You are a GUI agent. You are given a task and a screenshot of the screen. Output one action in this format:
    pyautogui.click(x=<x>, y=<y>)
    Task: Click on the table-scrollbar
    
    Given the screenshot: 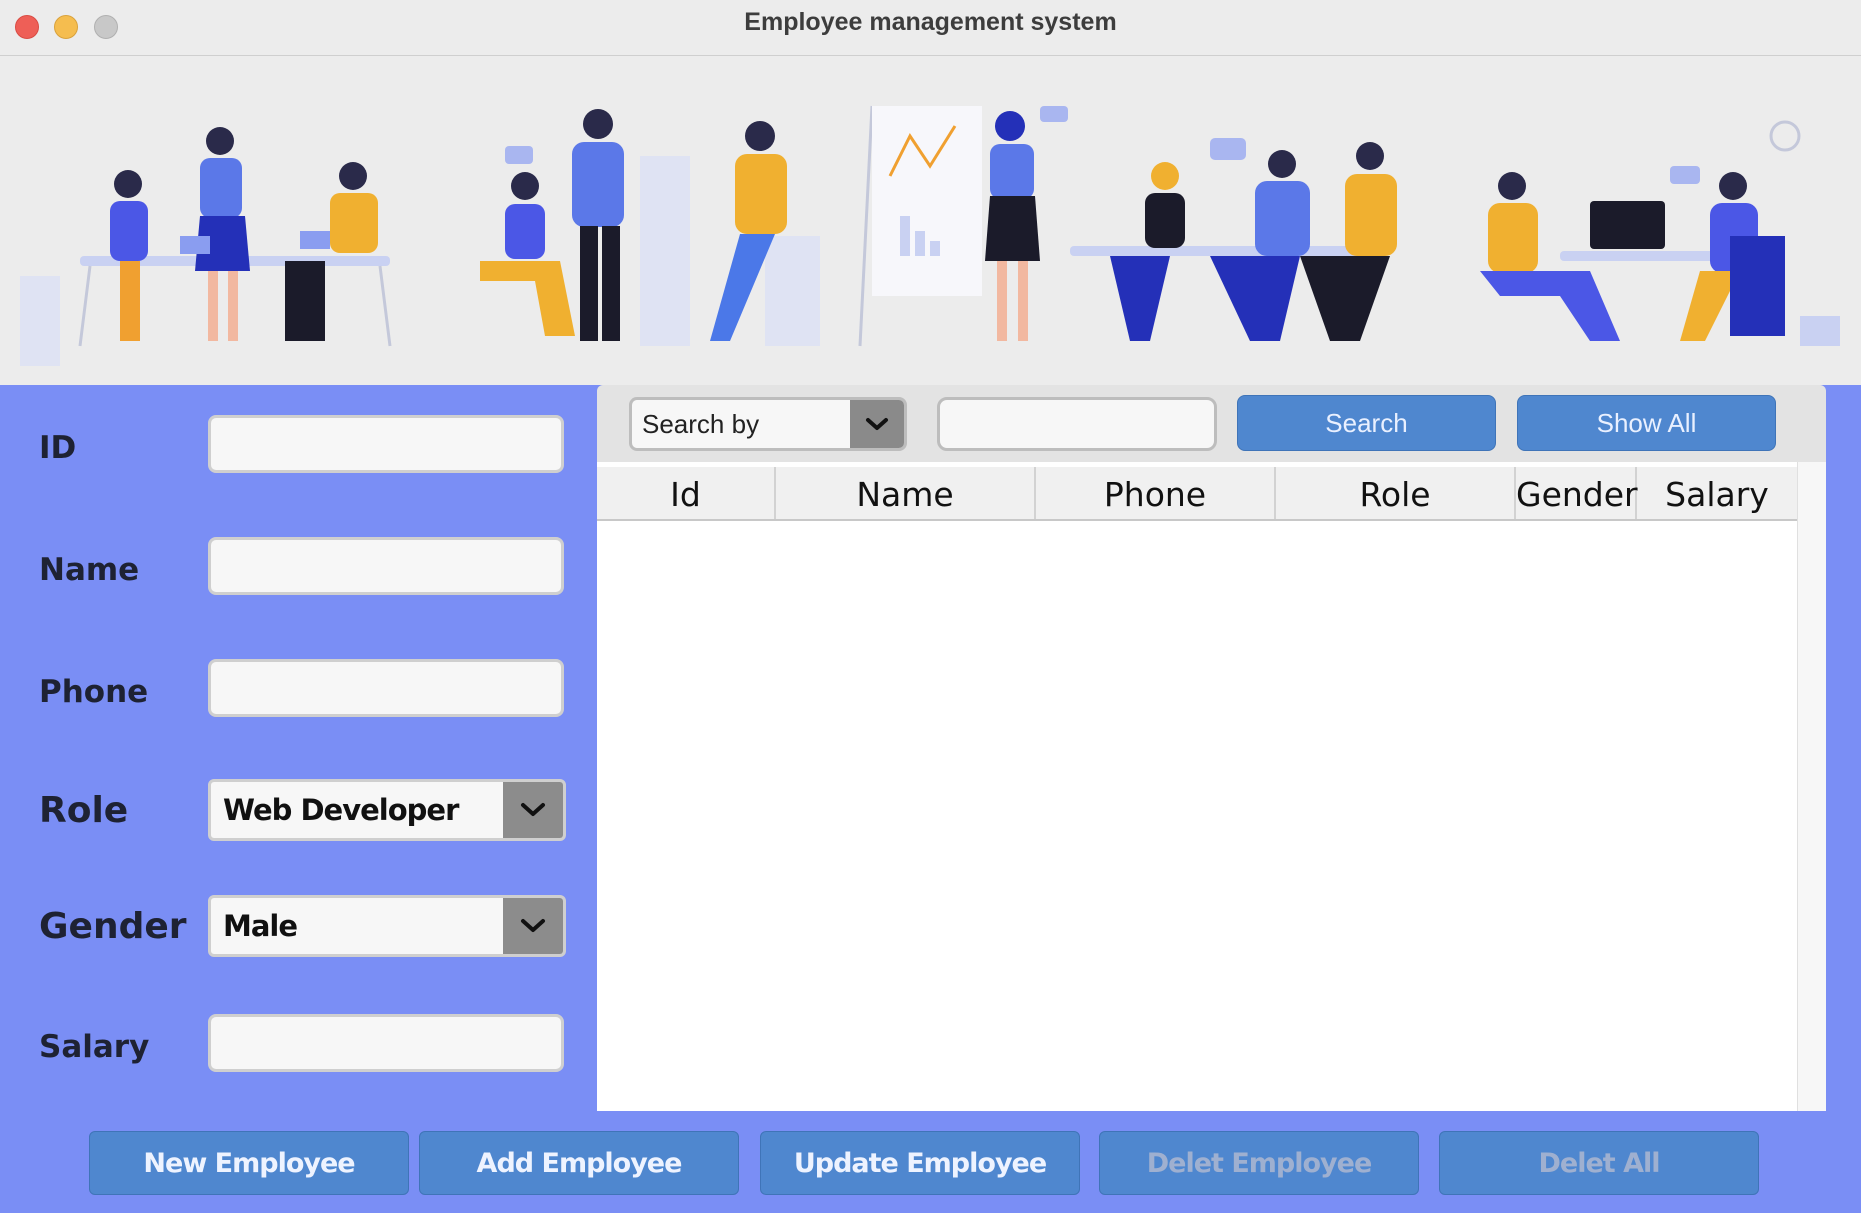 What is the action you would take?
    pyautogui.click(x=1811, y=786)
    